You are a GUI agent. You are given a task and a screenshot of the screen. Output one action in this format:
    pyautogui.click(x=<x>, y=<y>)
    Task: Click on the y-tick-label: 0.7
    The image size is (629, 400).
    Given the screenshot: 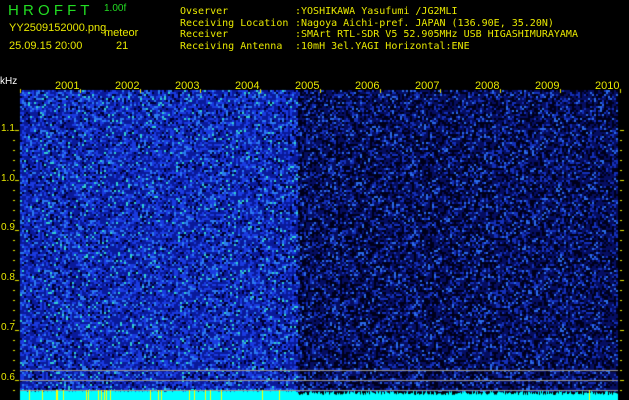 What is the action you would take?
    pyautogui.click(x=8, y=327)
    